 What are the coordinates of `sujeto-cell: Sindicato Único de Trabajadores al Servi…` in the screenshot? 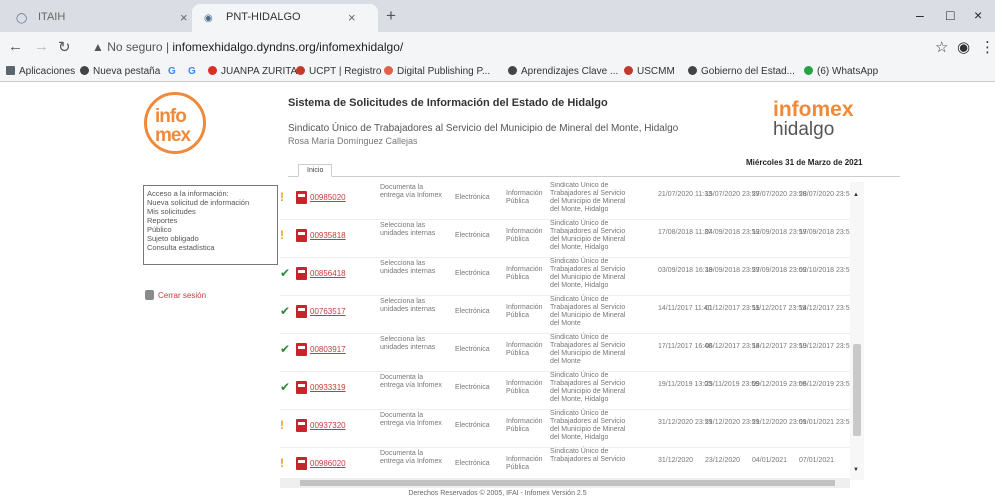 It's located at (588, 273).